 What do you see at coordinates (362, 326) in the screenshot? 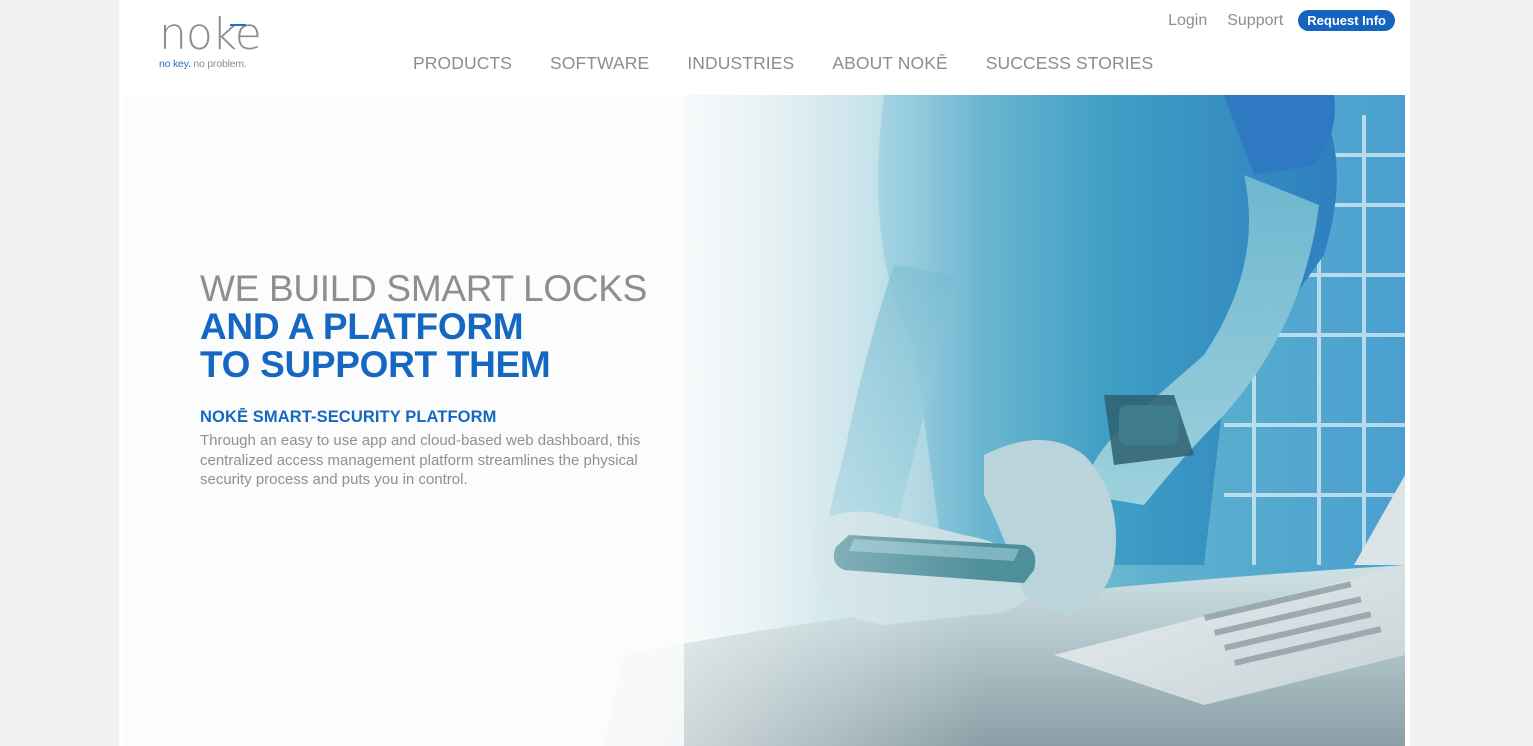
I see `headline-line-2: AND A PLATFORM` at bounding box center [362, 326].